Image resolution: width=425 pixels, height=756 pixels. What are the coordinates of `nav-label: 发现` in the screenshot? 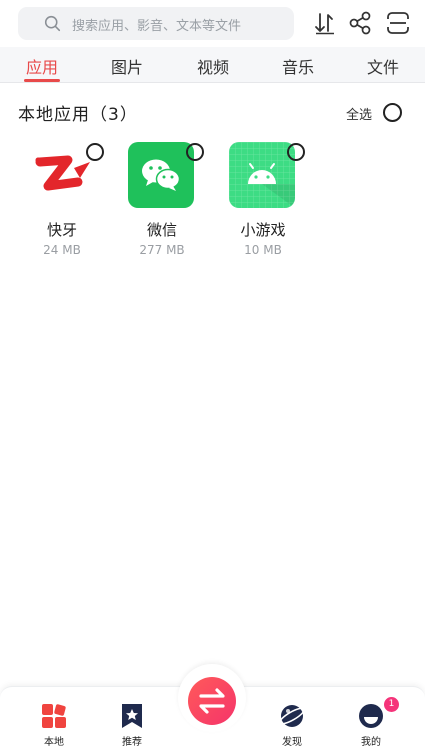 It's located at (292, 742).